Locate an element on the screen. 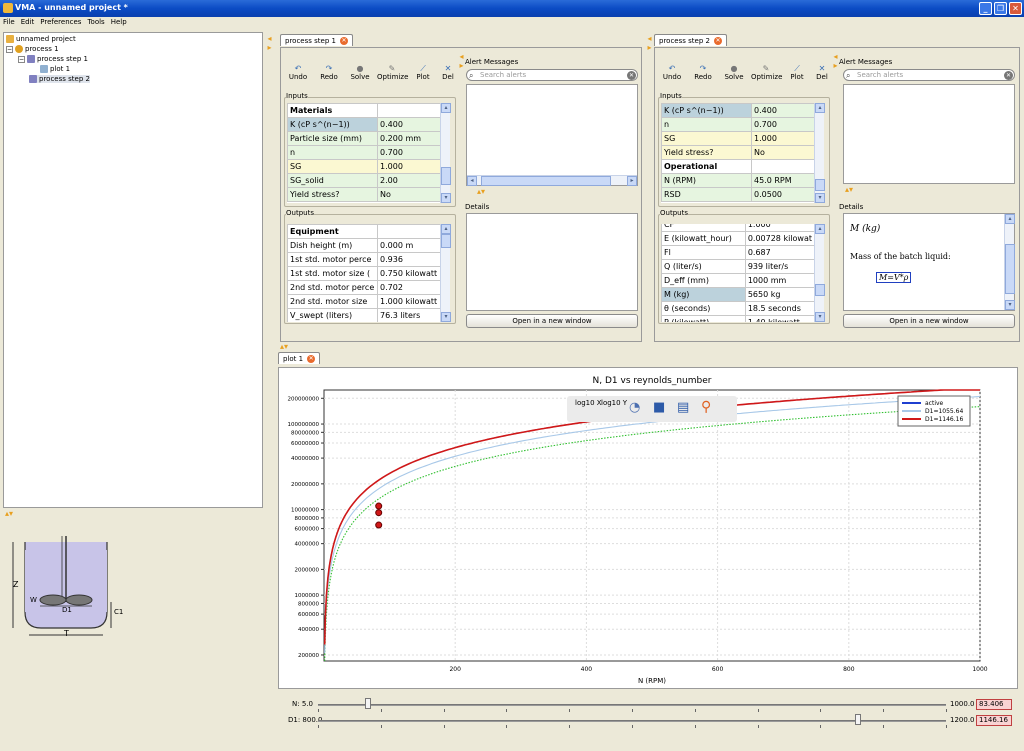  tab-plot-1: plot 1 ✕ is located at coordinates (299, 358).